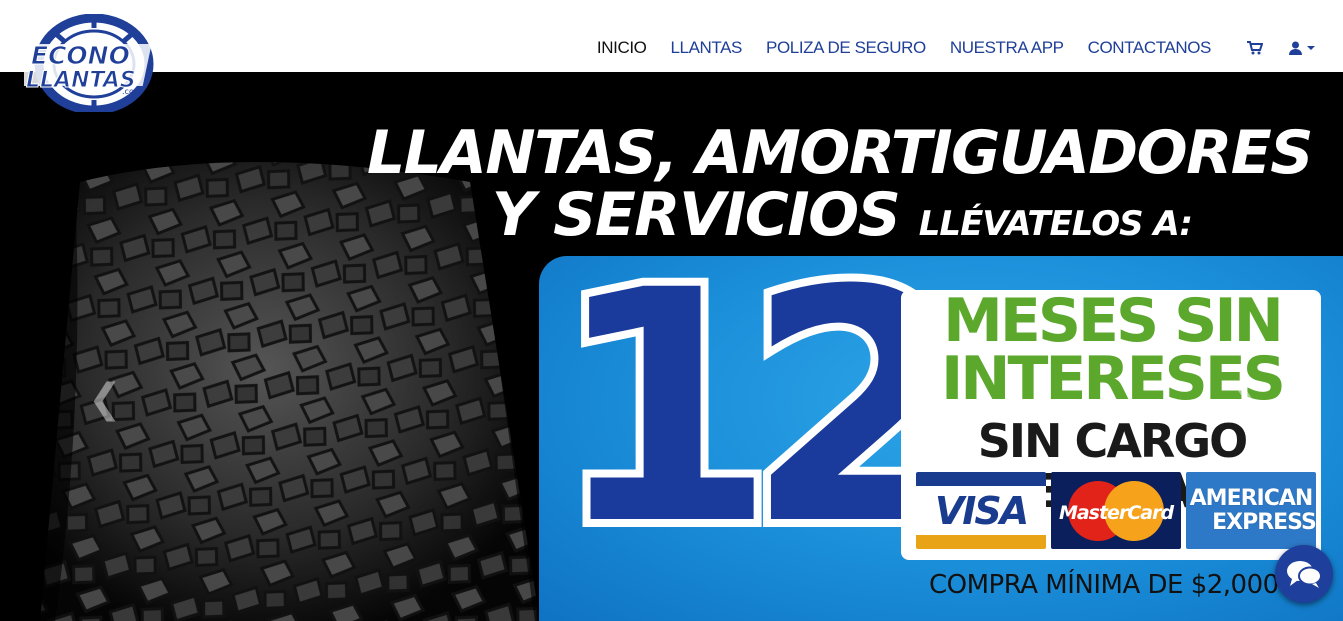 This screenshot has width=1343, height=621. Describe the element at coordinates (1150, 36) in the screenshot. I see `nav-item-contactanos: CONTACTANOS` at that location.